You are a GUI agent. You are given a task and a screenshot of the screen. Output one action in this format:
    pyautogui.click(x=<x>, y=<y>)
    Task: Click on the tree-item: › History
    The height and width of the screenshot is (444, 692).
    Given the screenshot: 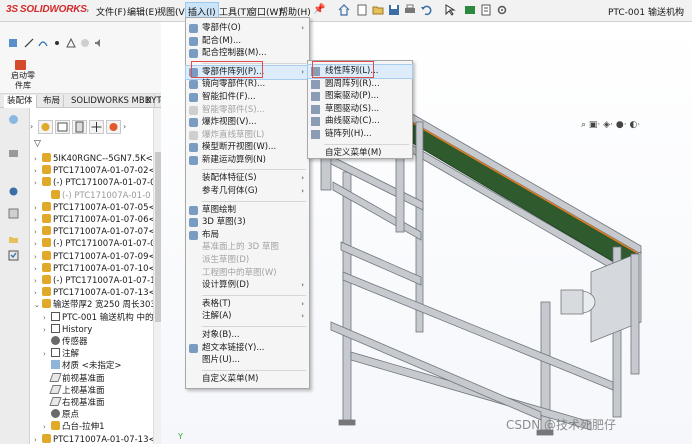 What is the action you would take?
    pyautogui.click(x=67, y=329)
    